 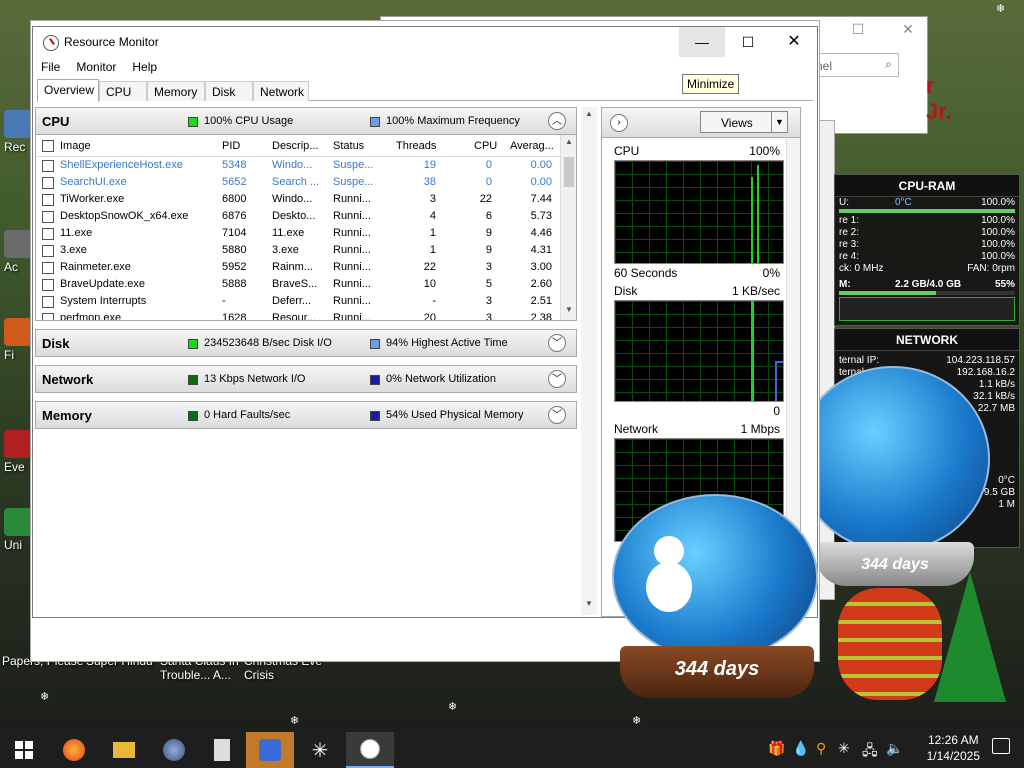 I want to click on cell-cpu: 3, so click(x=488, y=301).